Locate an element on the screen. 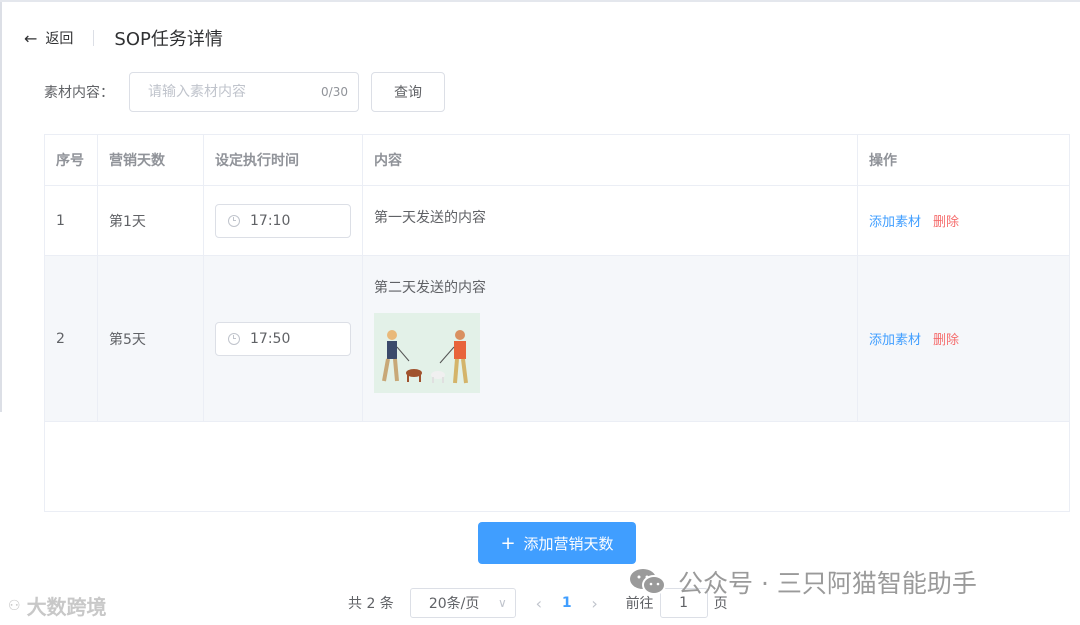  row-content: 第二天发送的内容 is located at coordinates (610, 338).